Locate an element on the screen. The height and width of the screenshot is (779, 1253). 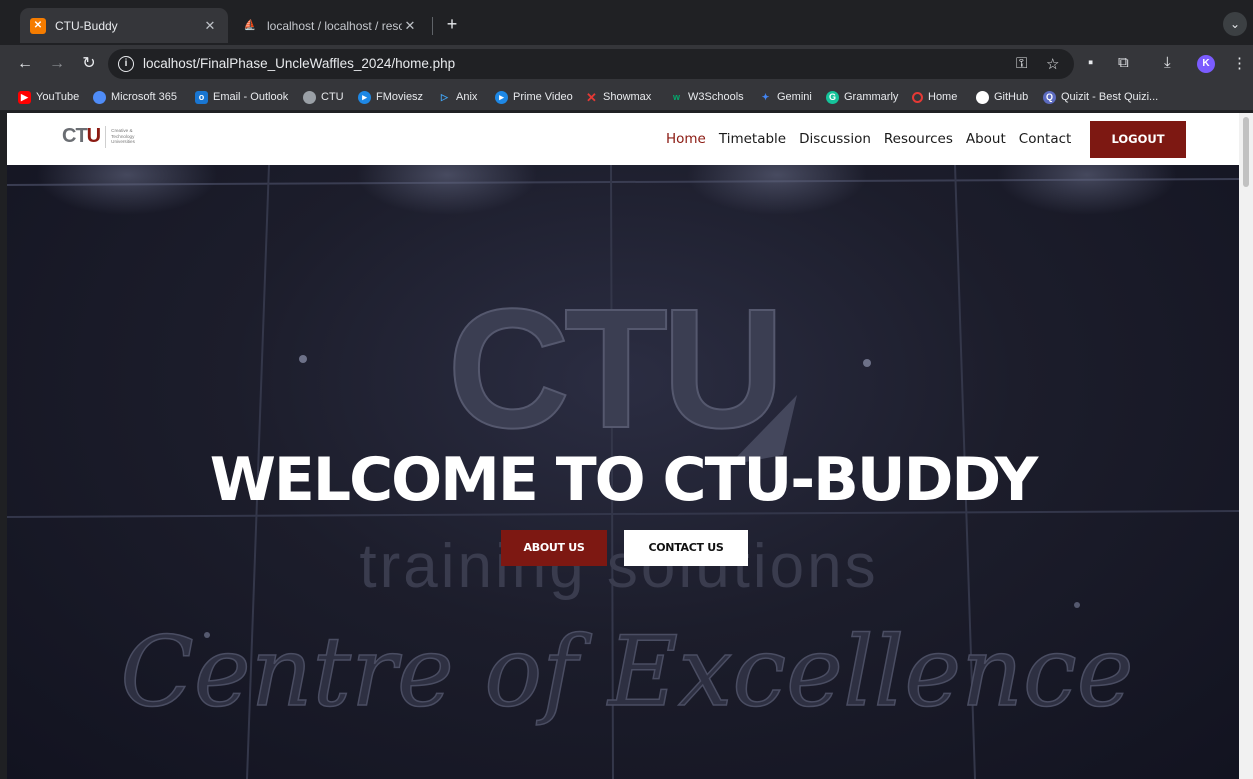
bookmark-github: GitHub is located at coordinates (1002, 97).